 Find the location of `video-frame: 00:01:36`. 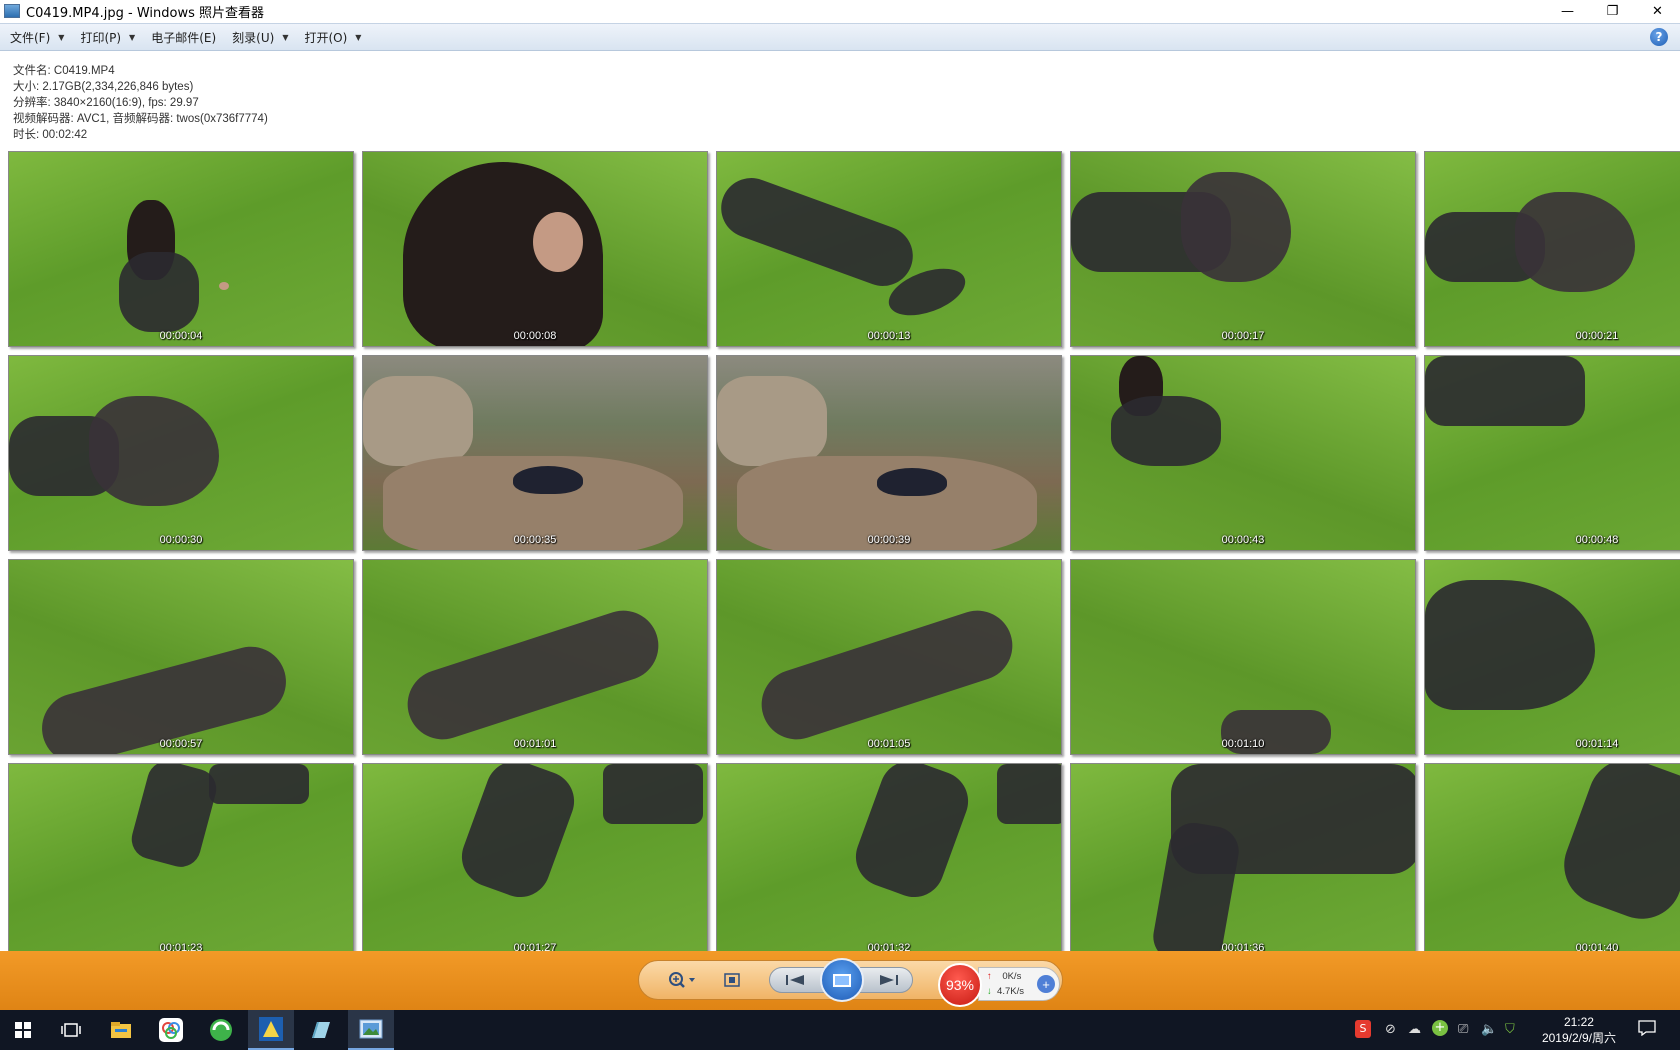

video-frame: 00:01:36 is located at coordinates (1243, 857).